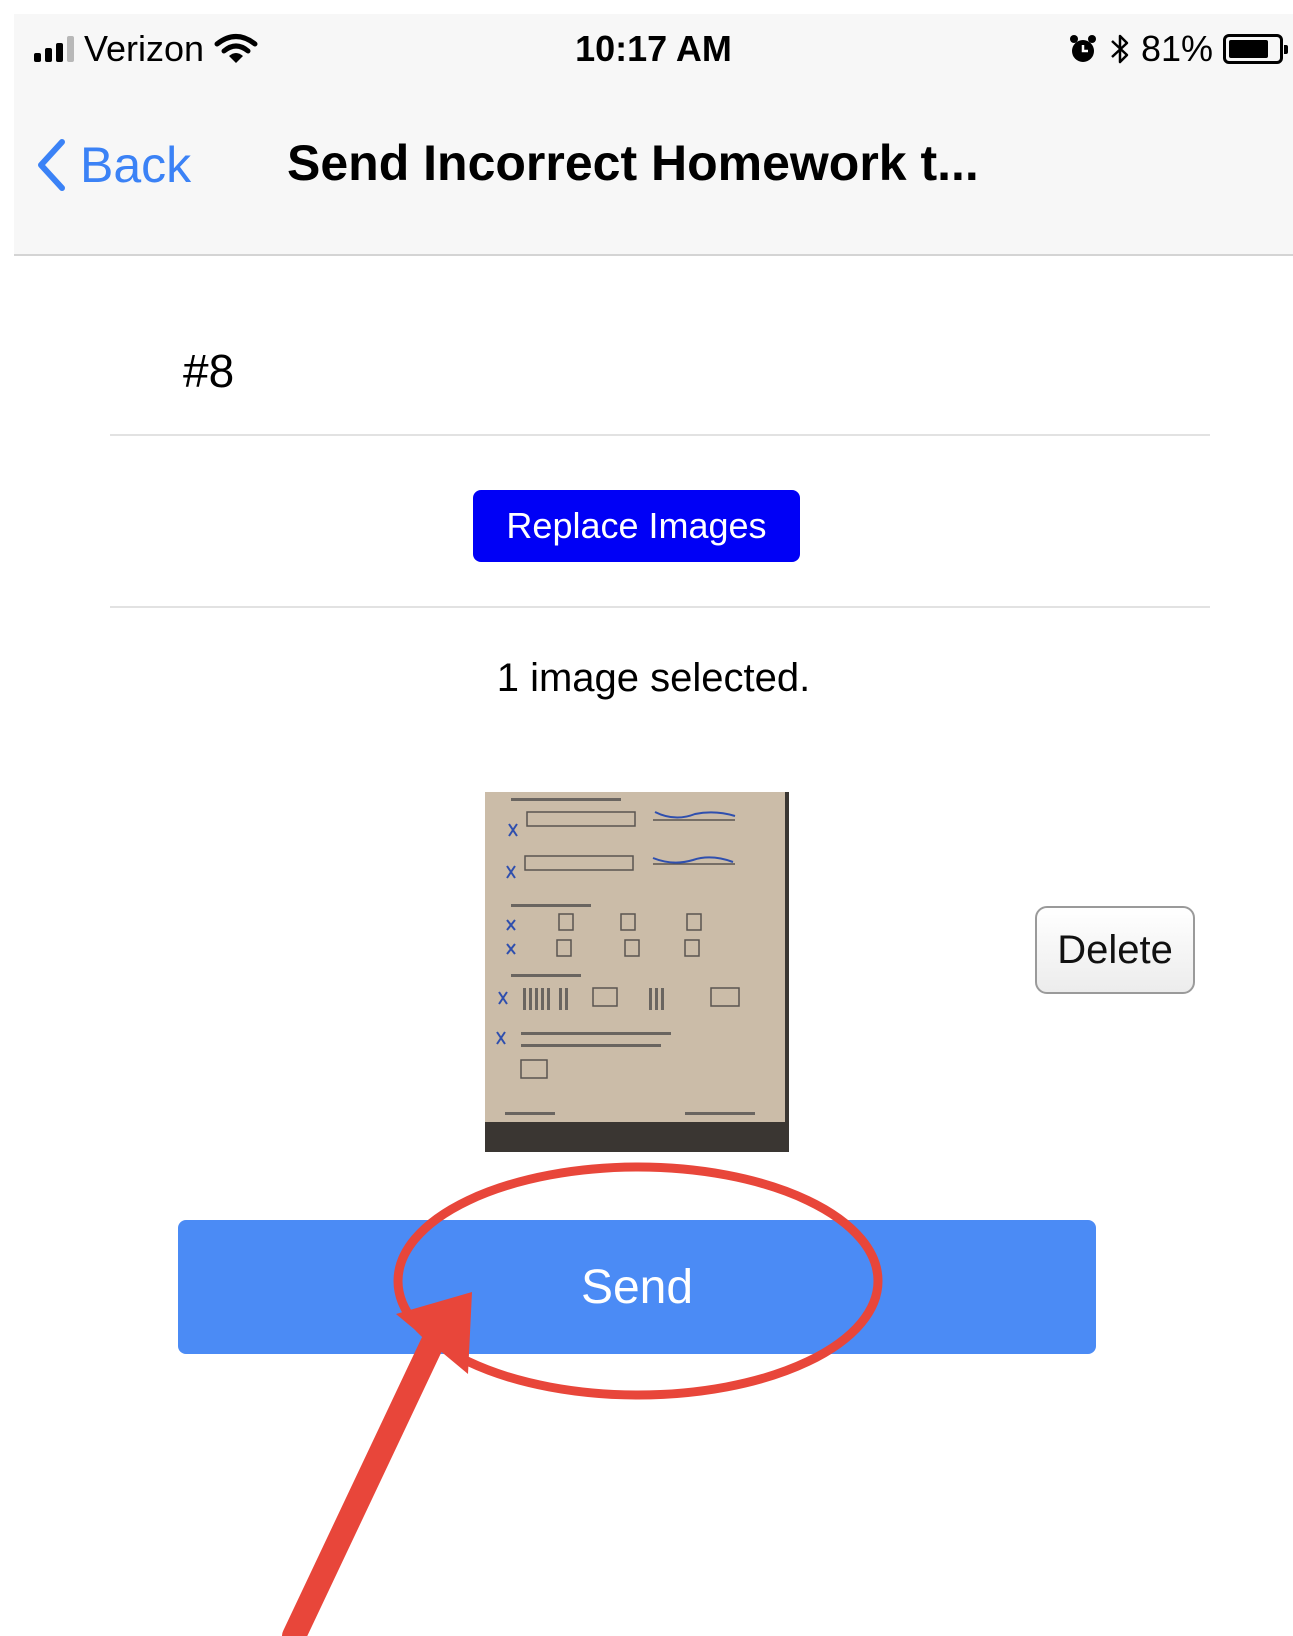 This screenshot has width=1293, height=1636. I want to click on selection-status: 1 image selected., so click(653, 678).